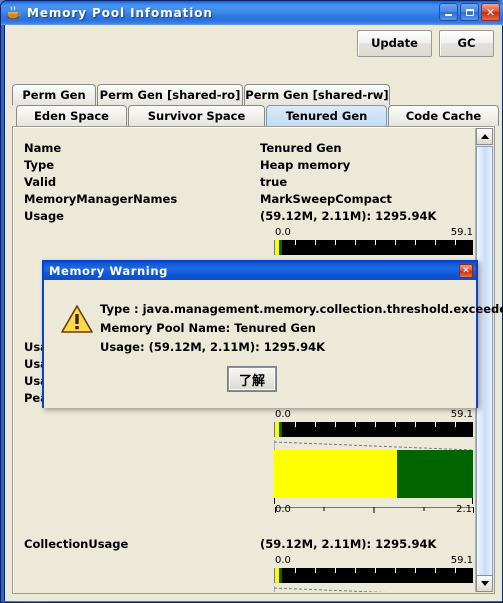 The image size is (503, 603). Describe the element at coordinates (466, 43) in the screenshot. I see `gc-button: GC` at that location.